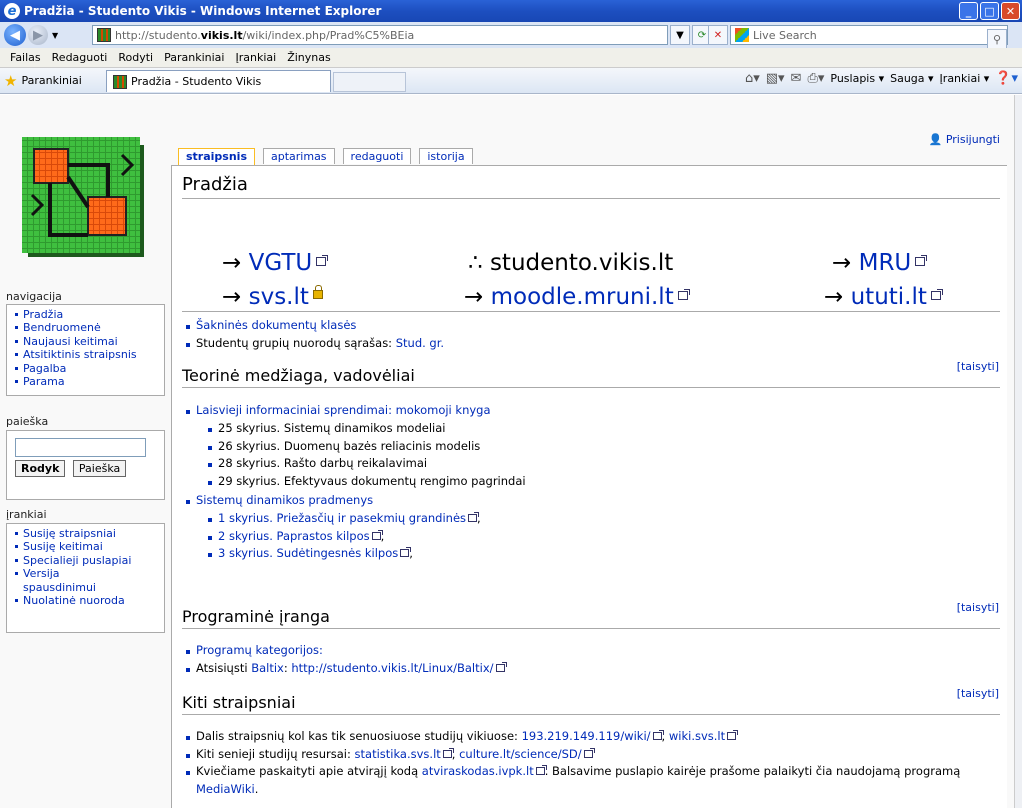  Describe the element at coordinates (392, 668) in the screenshot. I see `baltix-url-link: http://studento.vikis.lt/Linux/Baltix/` at that location.